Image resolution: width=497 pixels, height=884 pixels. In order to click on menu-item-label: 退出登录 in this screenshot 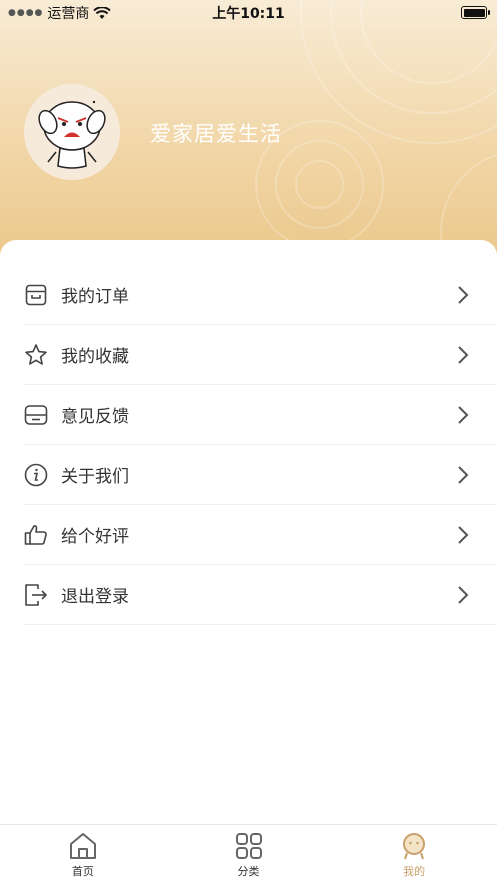, I will do `click(95, 597)`.